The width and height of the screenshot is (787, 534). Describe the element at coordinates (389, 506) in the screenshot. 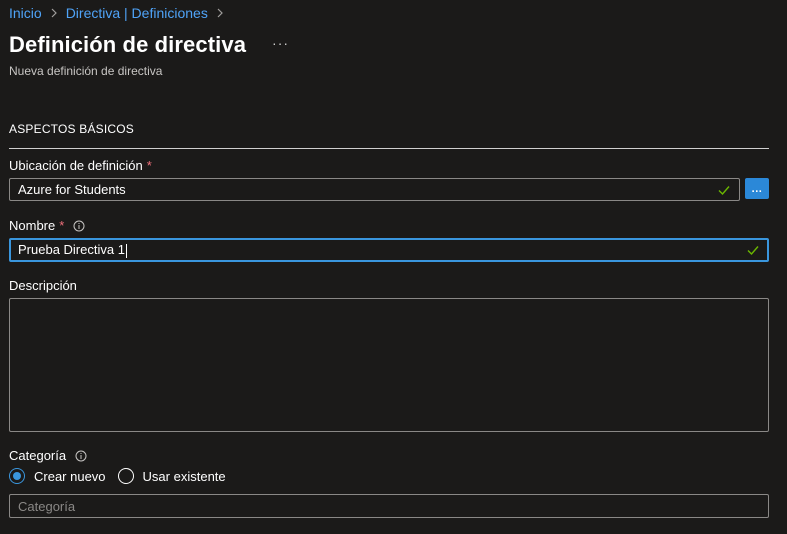

I see `category-input: Categoría` at that location.